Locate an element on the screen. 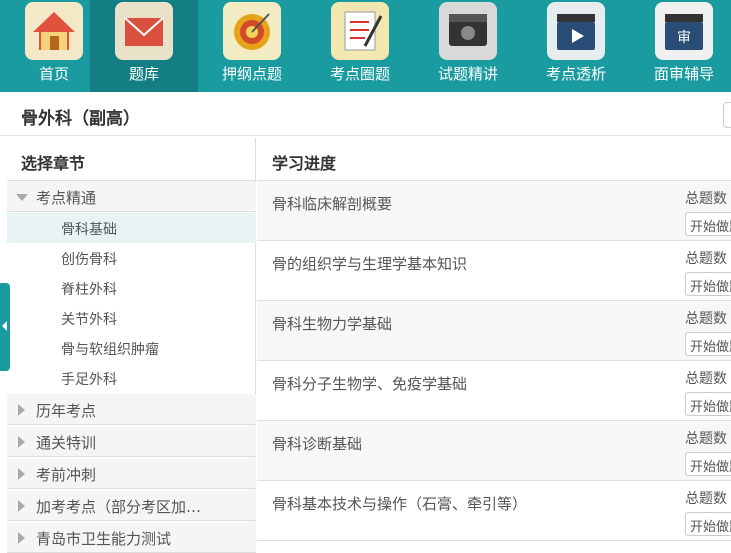  chevron-left-icon is located at coordinates (4, 326).